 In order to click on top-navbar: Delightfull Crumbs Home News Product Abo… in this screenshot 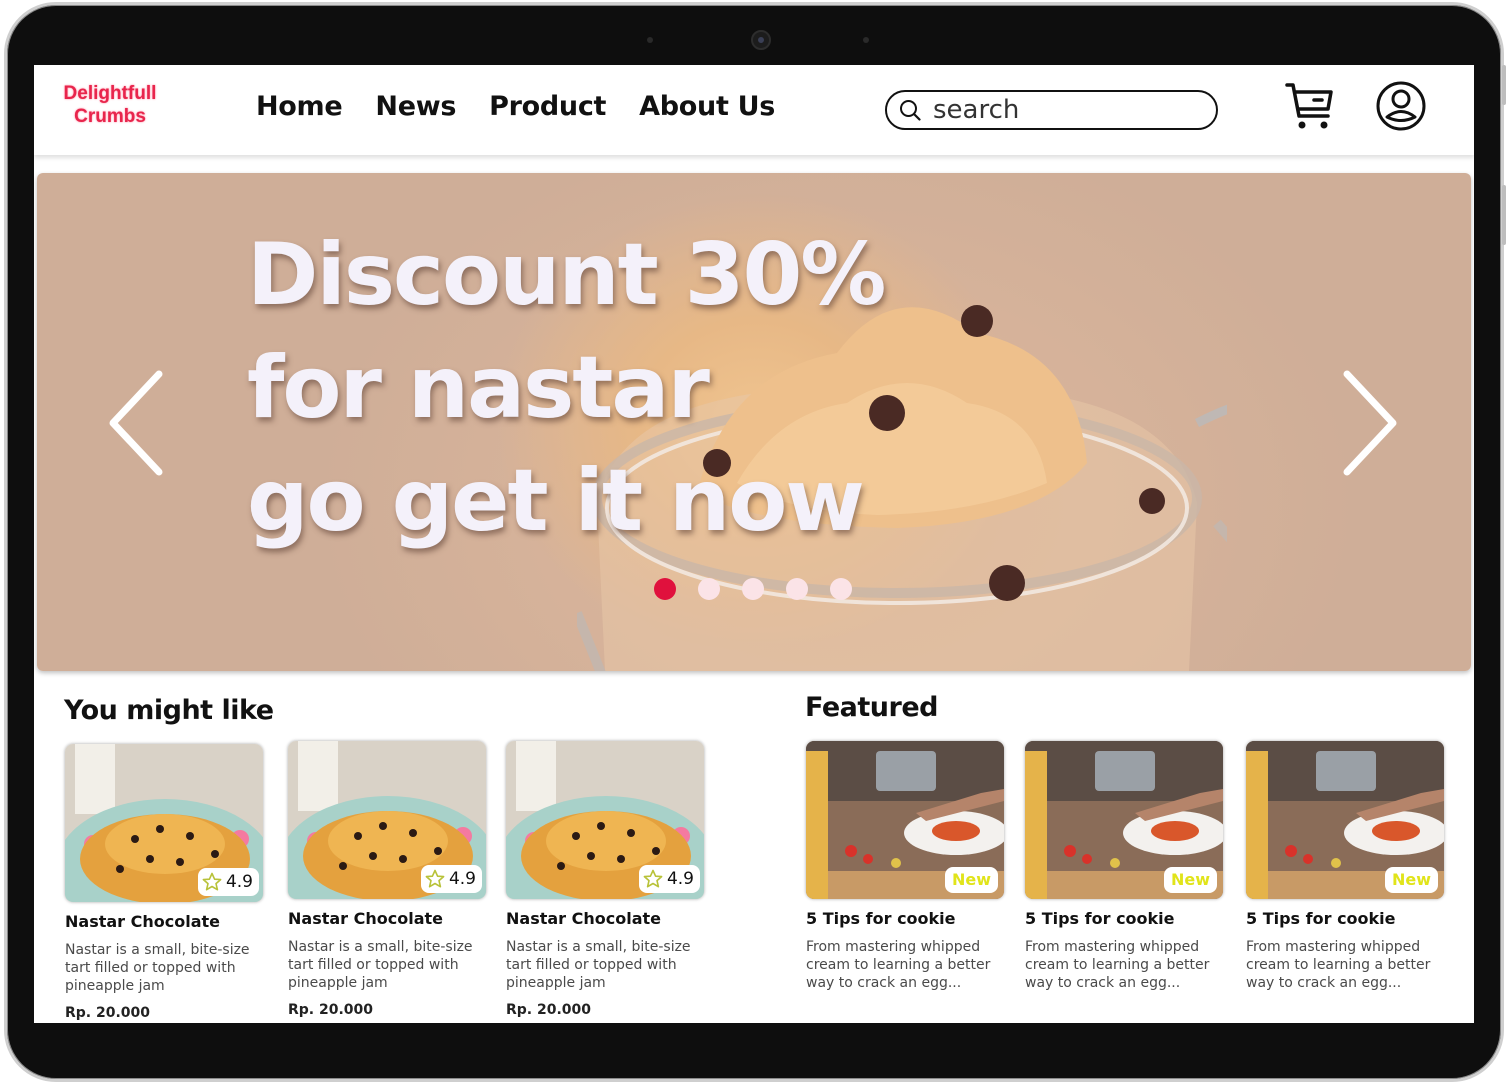, I will do `click(754, 110)`.